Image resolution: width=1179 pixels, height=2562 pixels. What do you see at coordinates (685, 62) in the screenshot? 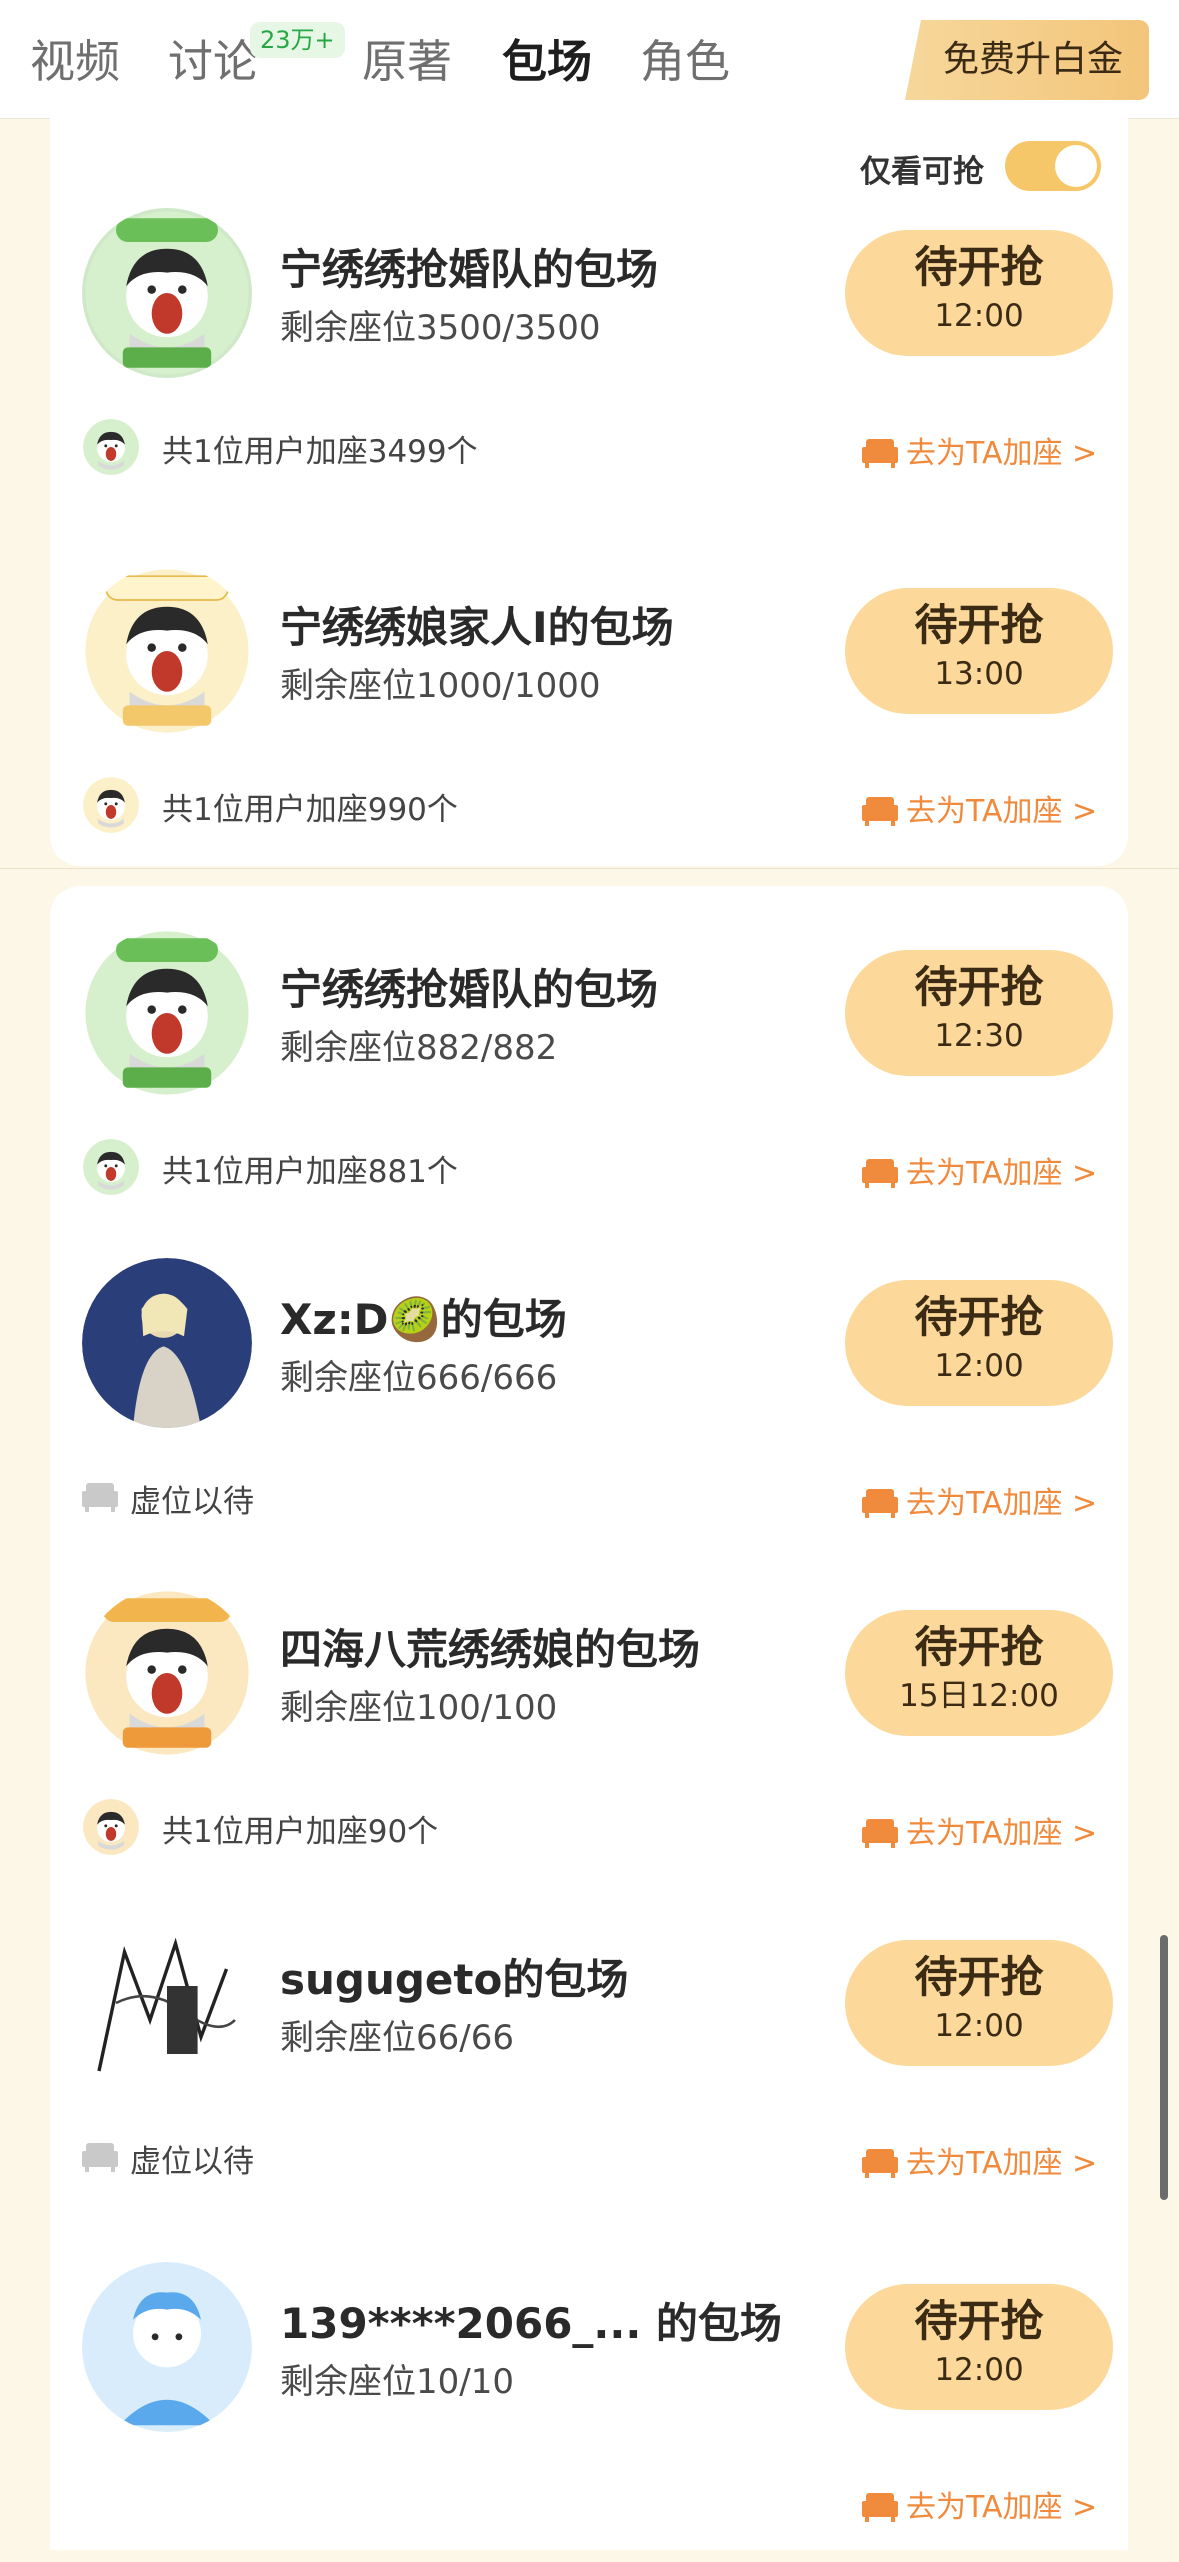
I see `tab-characters: 角色` at bounding box center [685, 62].